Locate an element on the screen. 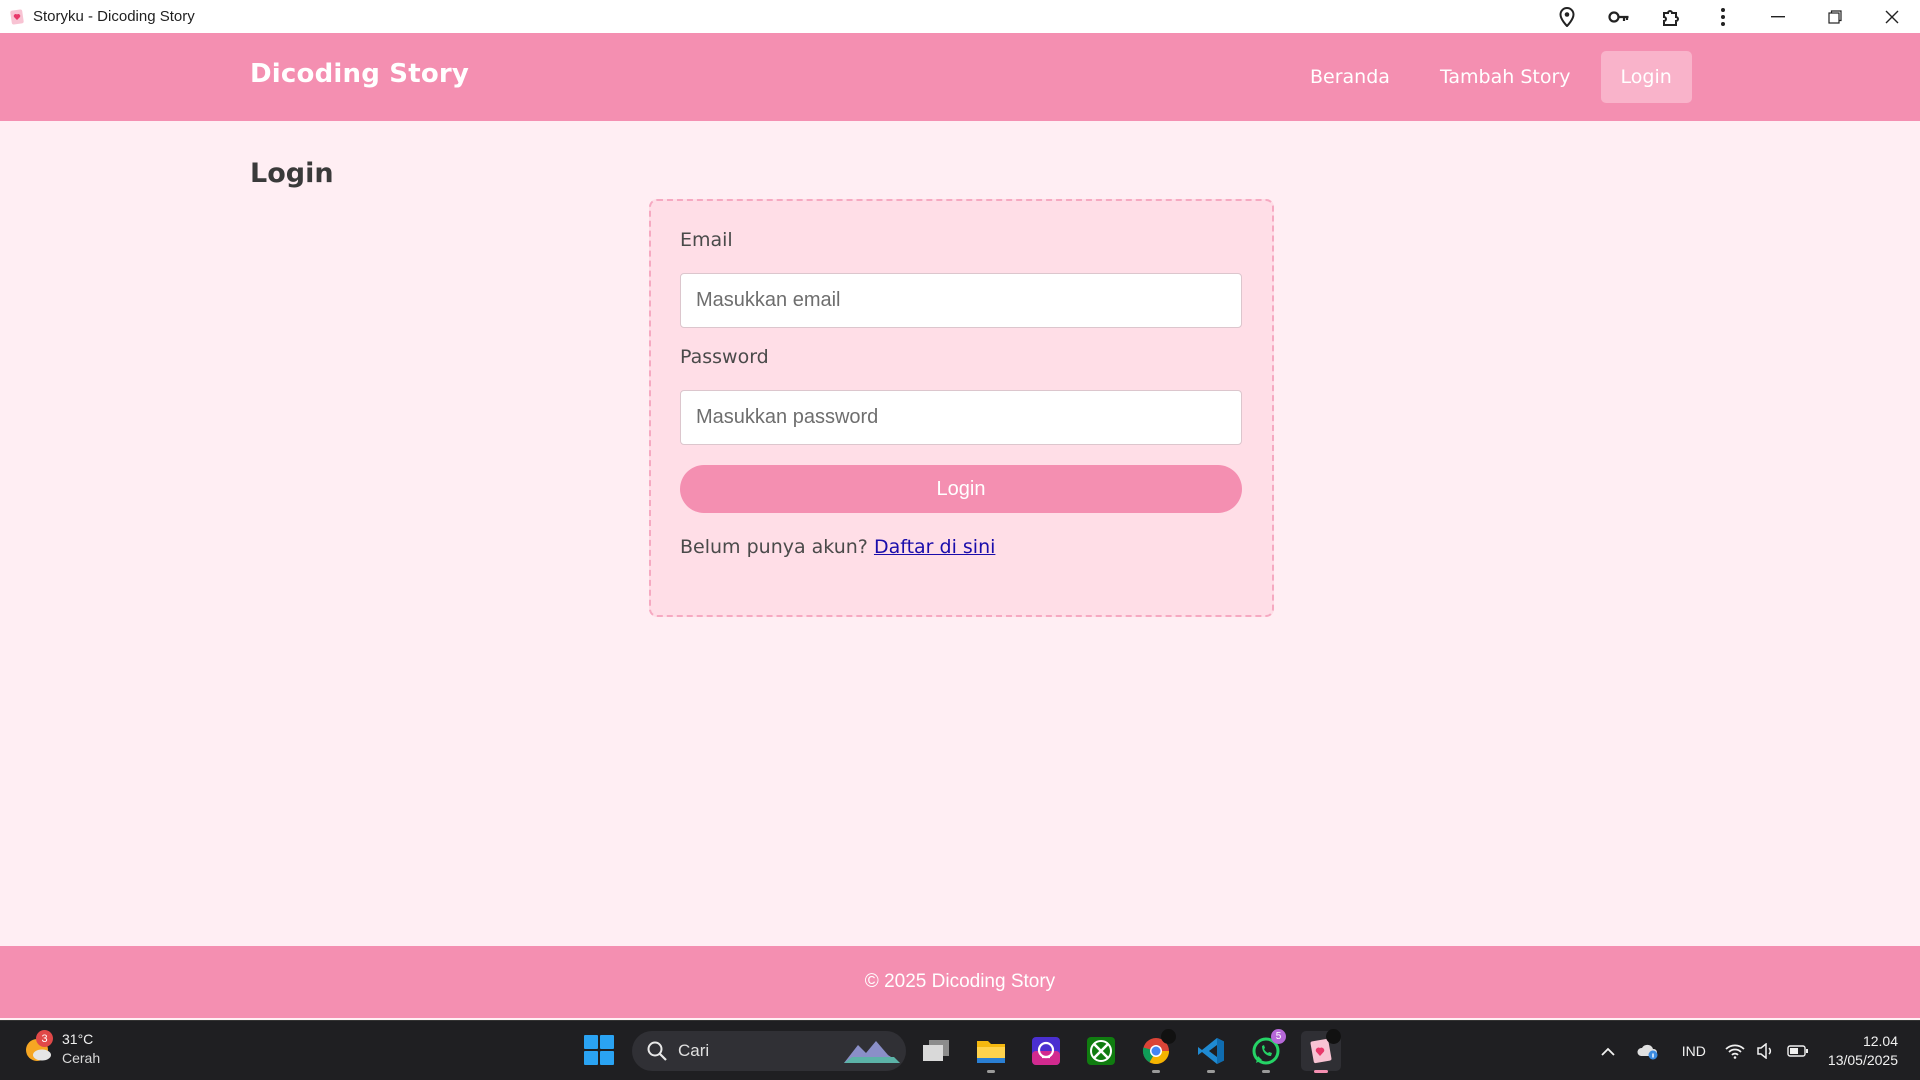  battery-icon is located at coordinates (1798, 1050).